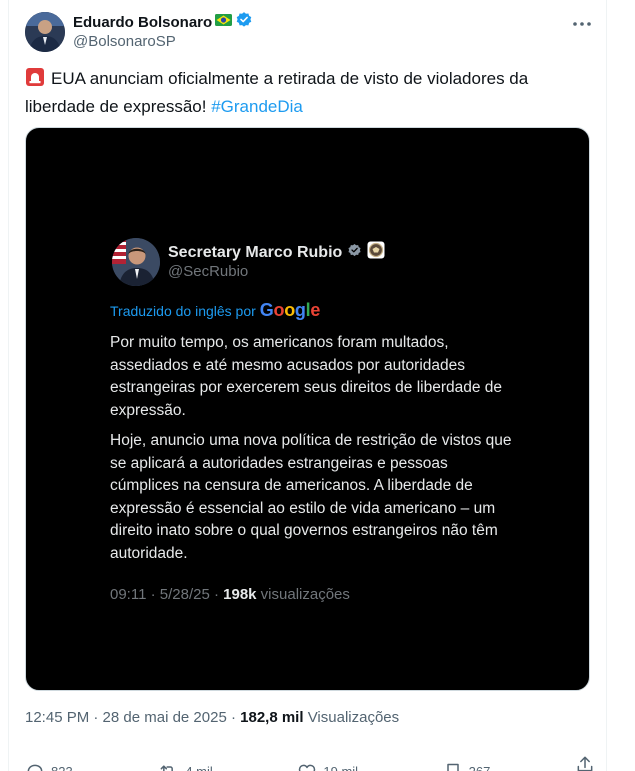 Image resolution: width=635 pixels, height=771 pixels. I want to click on repost-icon, so click(167, 768).